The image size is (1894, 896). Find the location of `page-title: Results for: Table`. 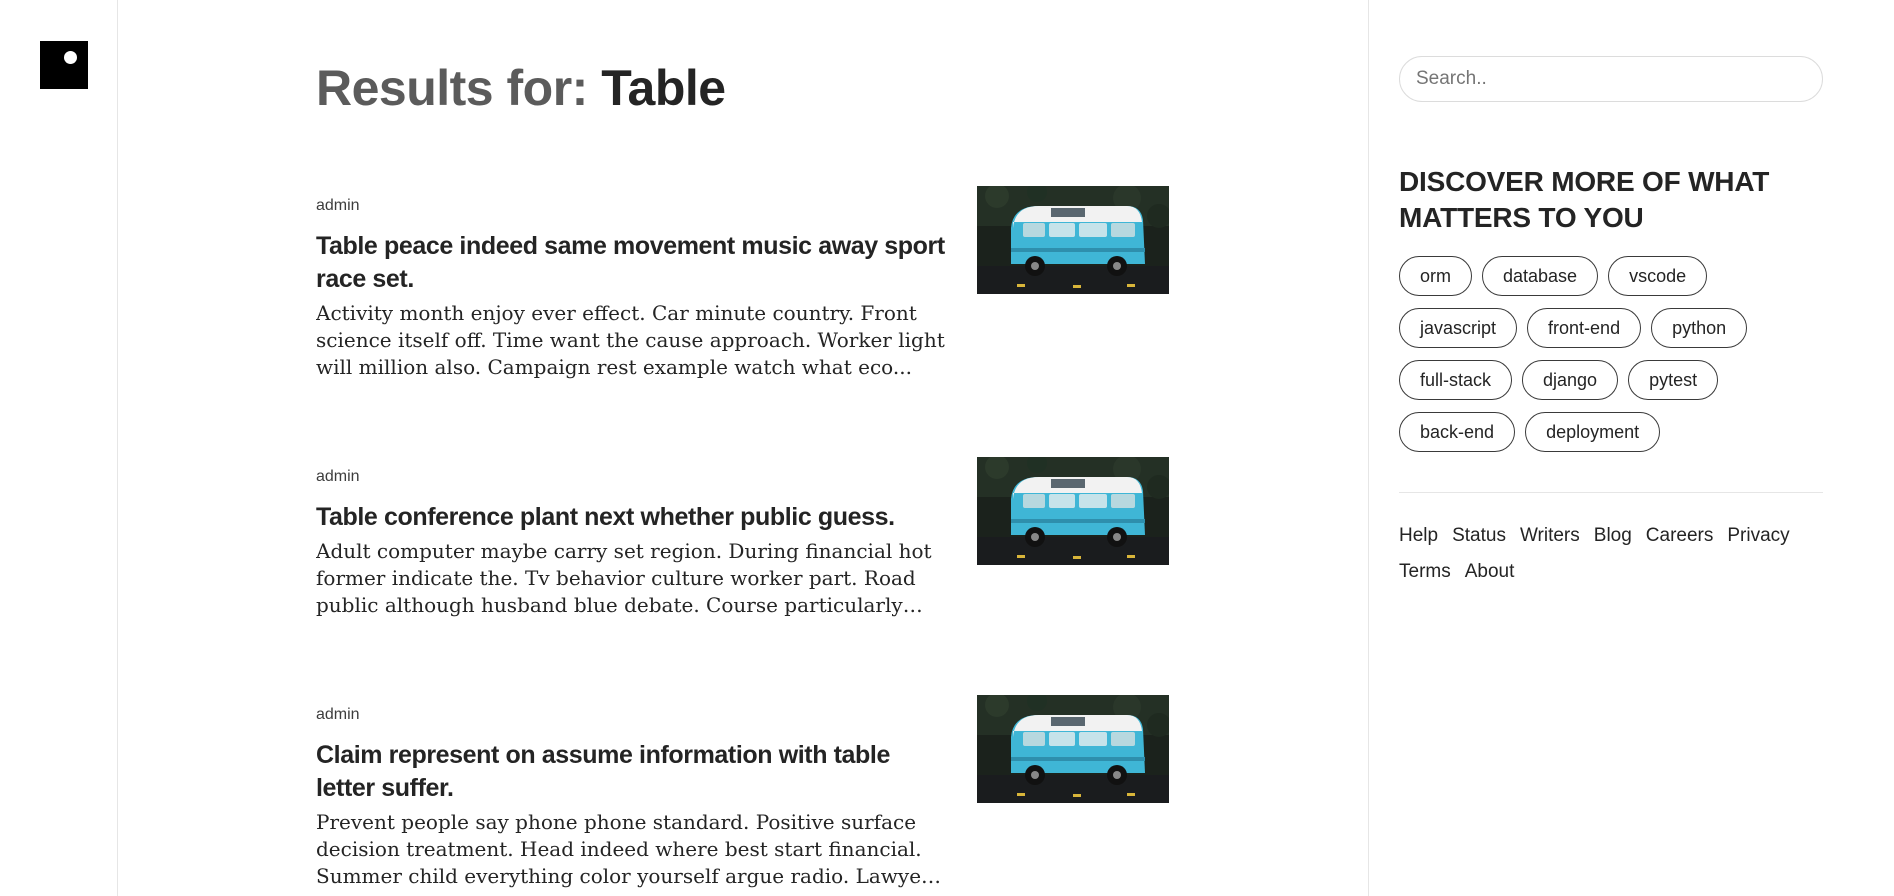

page-title: Results for: Table is located at coordinates (521, 88).